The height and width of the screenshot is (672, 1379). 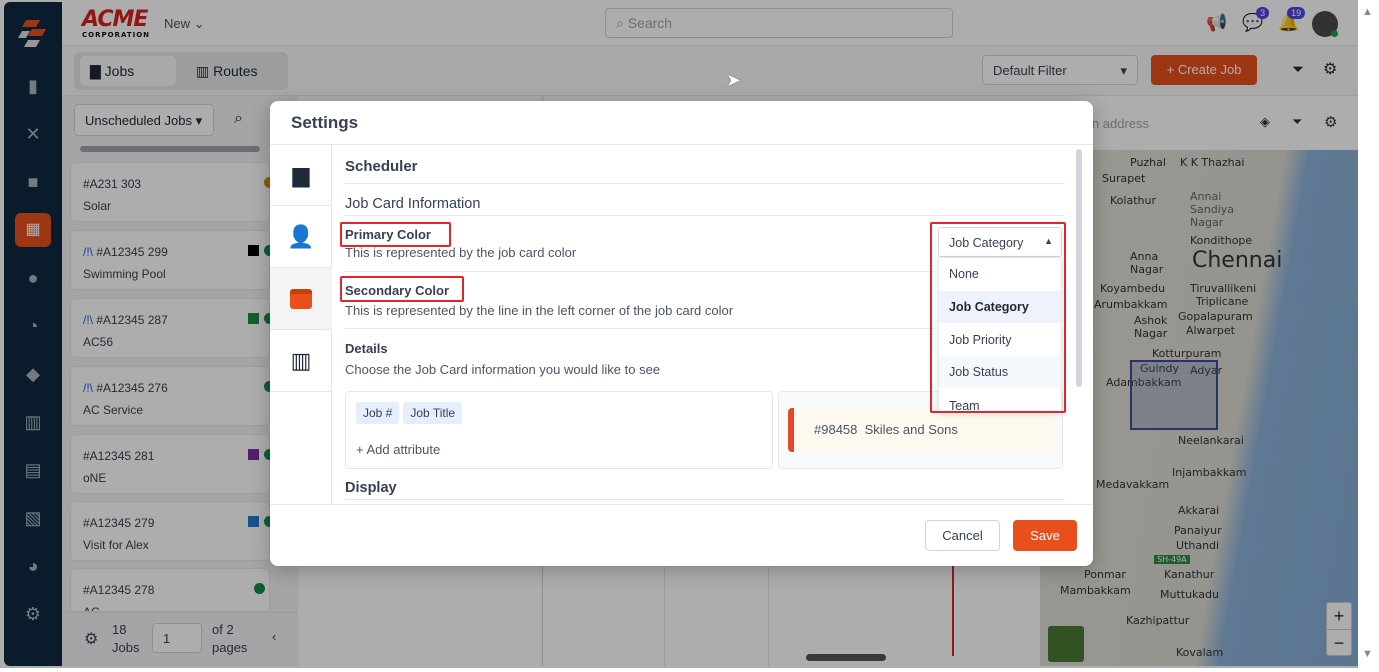 I want to click on attribute-chip: Job #, so click(x=378, y=413).